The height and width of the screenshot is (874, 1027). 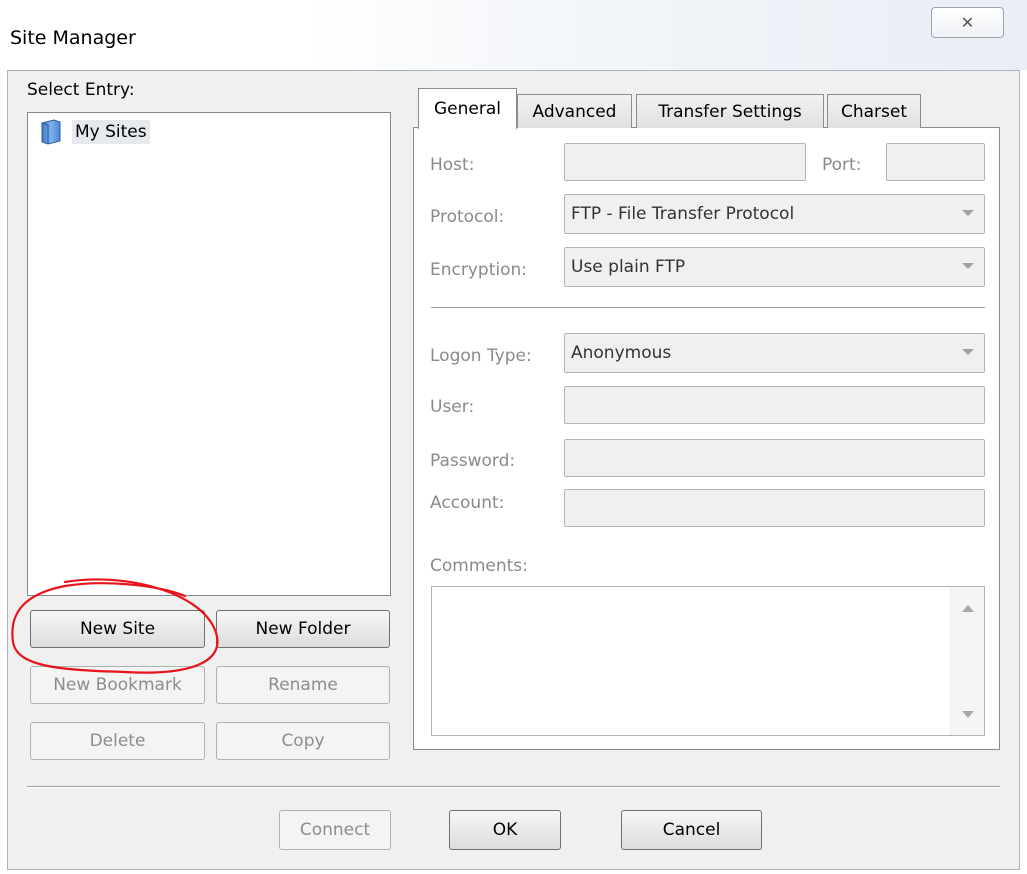 I want to click on close-icon: ✕, so click(x=967, y=22).